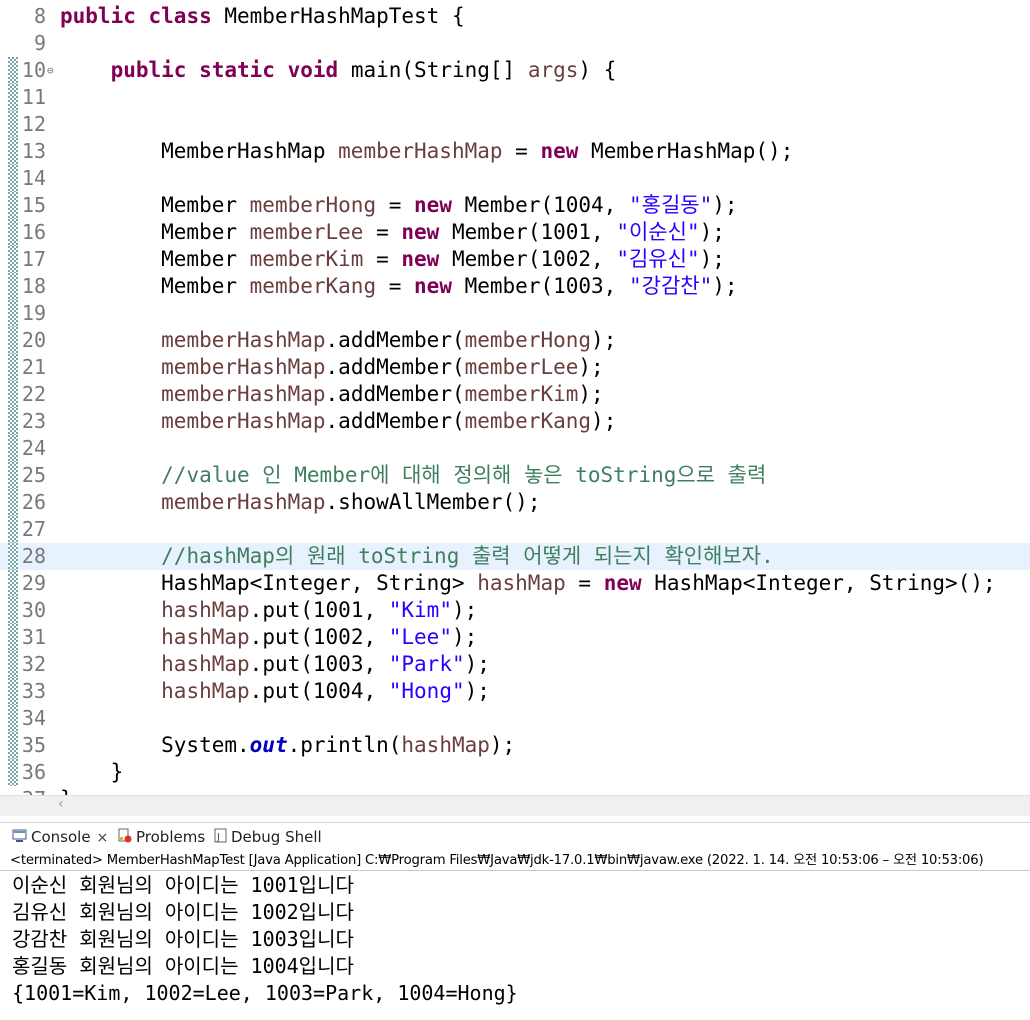  What do you see at coordinates (420, 637) in the screenshot?
I see `code-token: "Lee"` at bounding box center [420, 637].